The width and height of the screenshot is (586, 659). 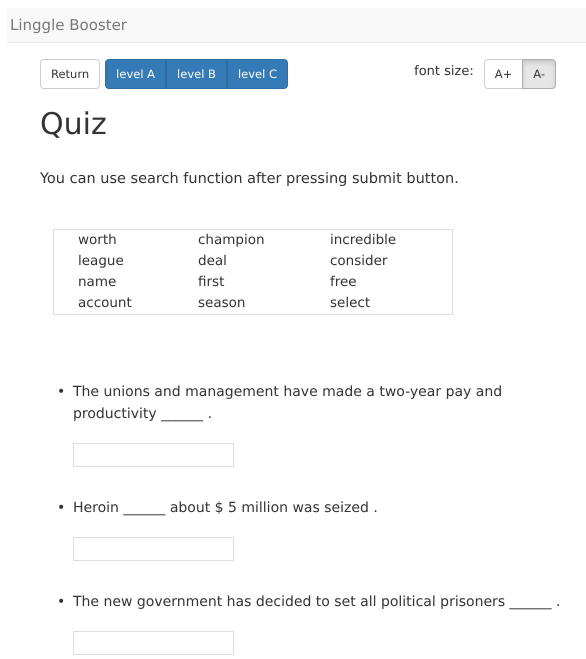 What do you see at coordinates (539, 74) in the screenshot?
I see `font-size-button: A-` at bounding box center [539, 74].